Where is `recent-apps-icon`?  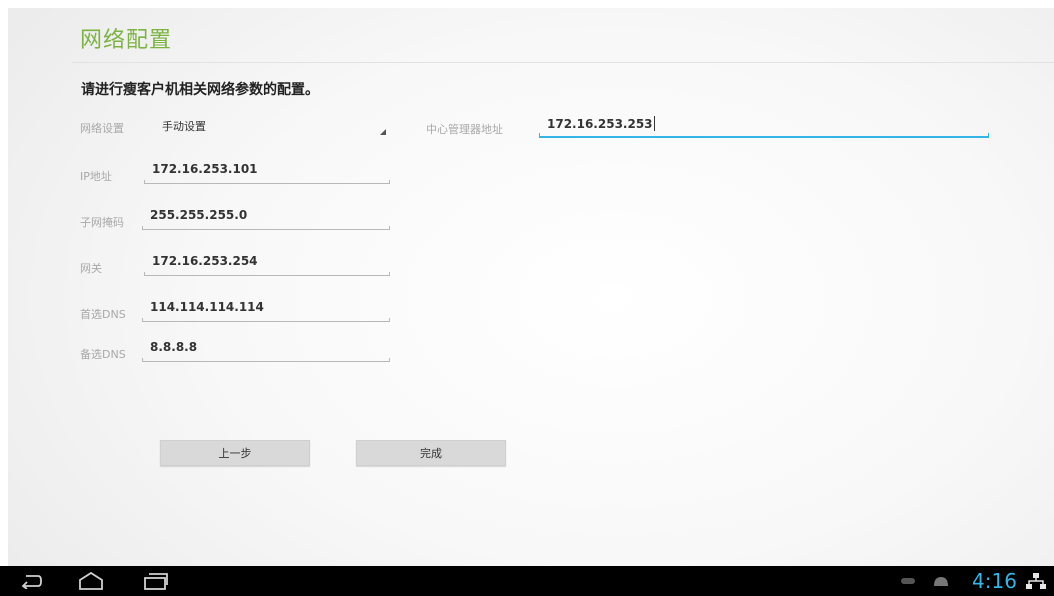
recent-apps-icon is located at coordinates (156, 581).